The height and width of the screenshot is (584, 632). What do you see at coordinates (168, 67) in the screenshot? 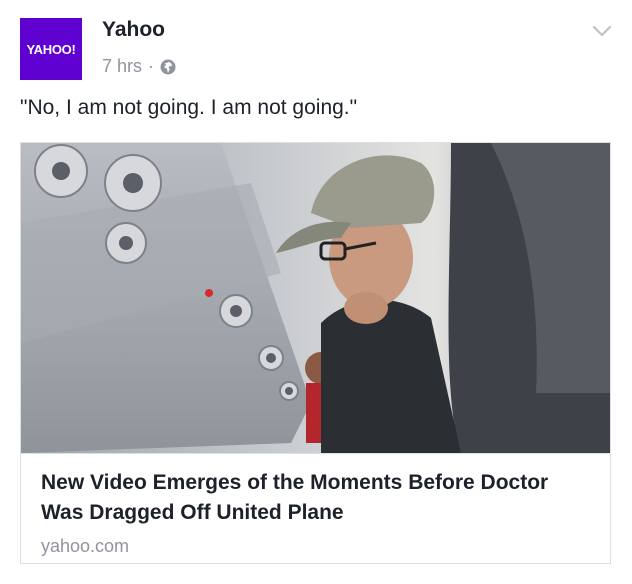
I see `globe-icon` at bounding box center [168, 67].